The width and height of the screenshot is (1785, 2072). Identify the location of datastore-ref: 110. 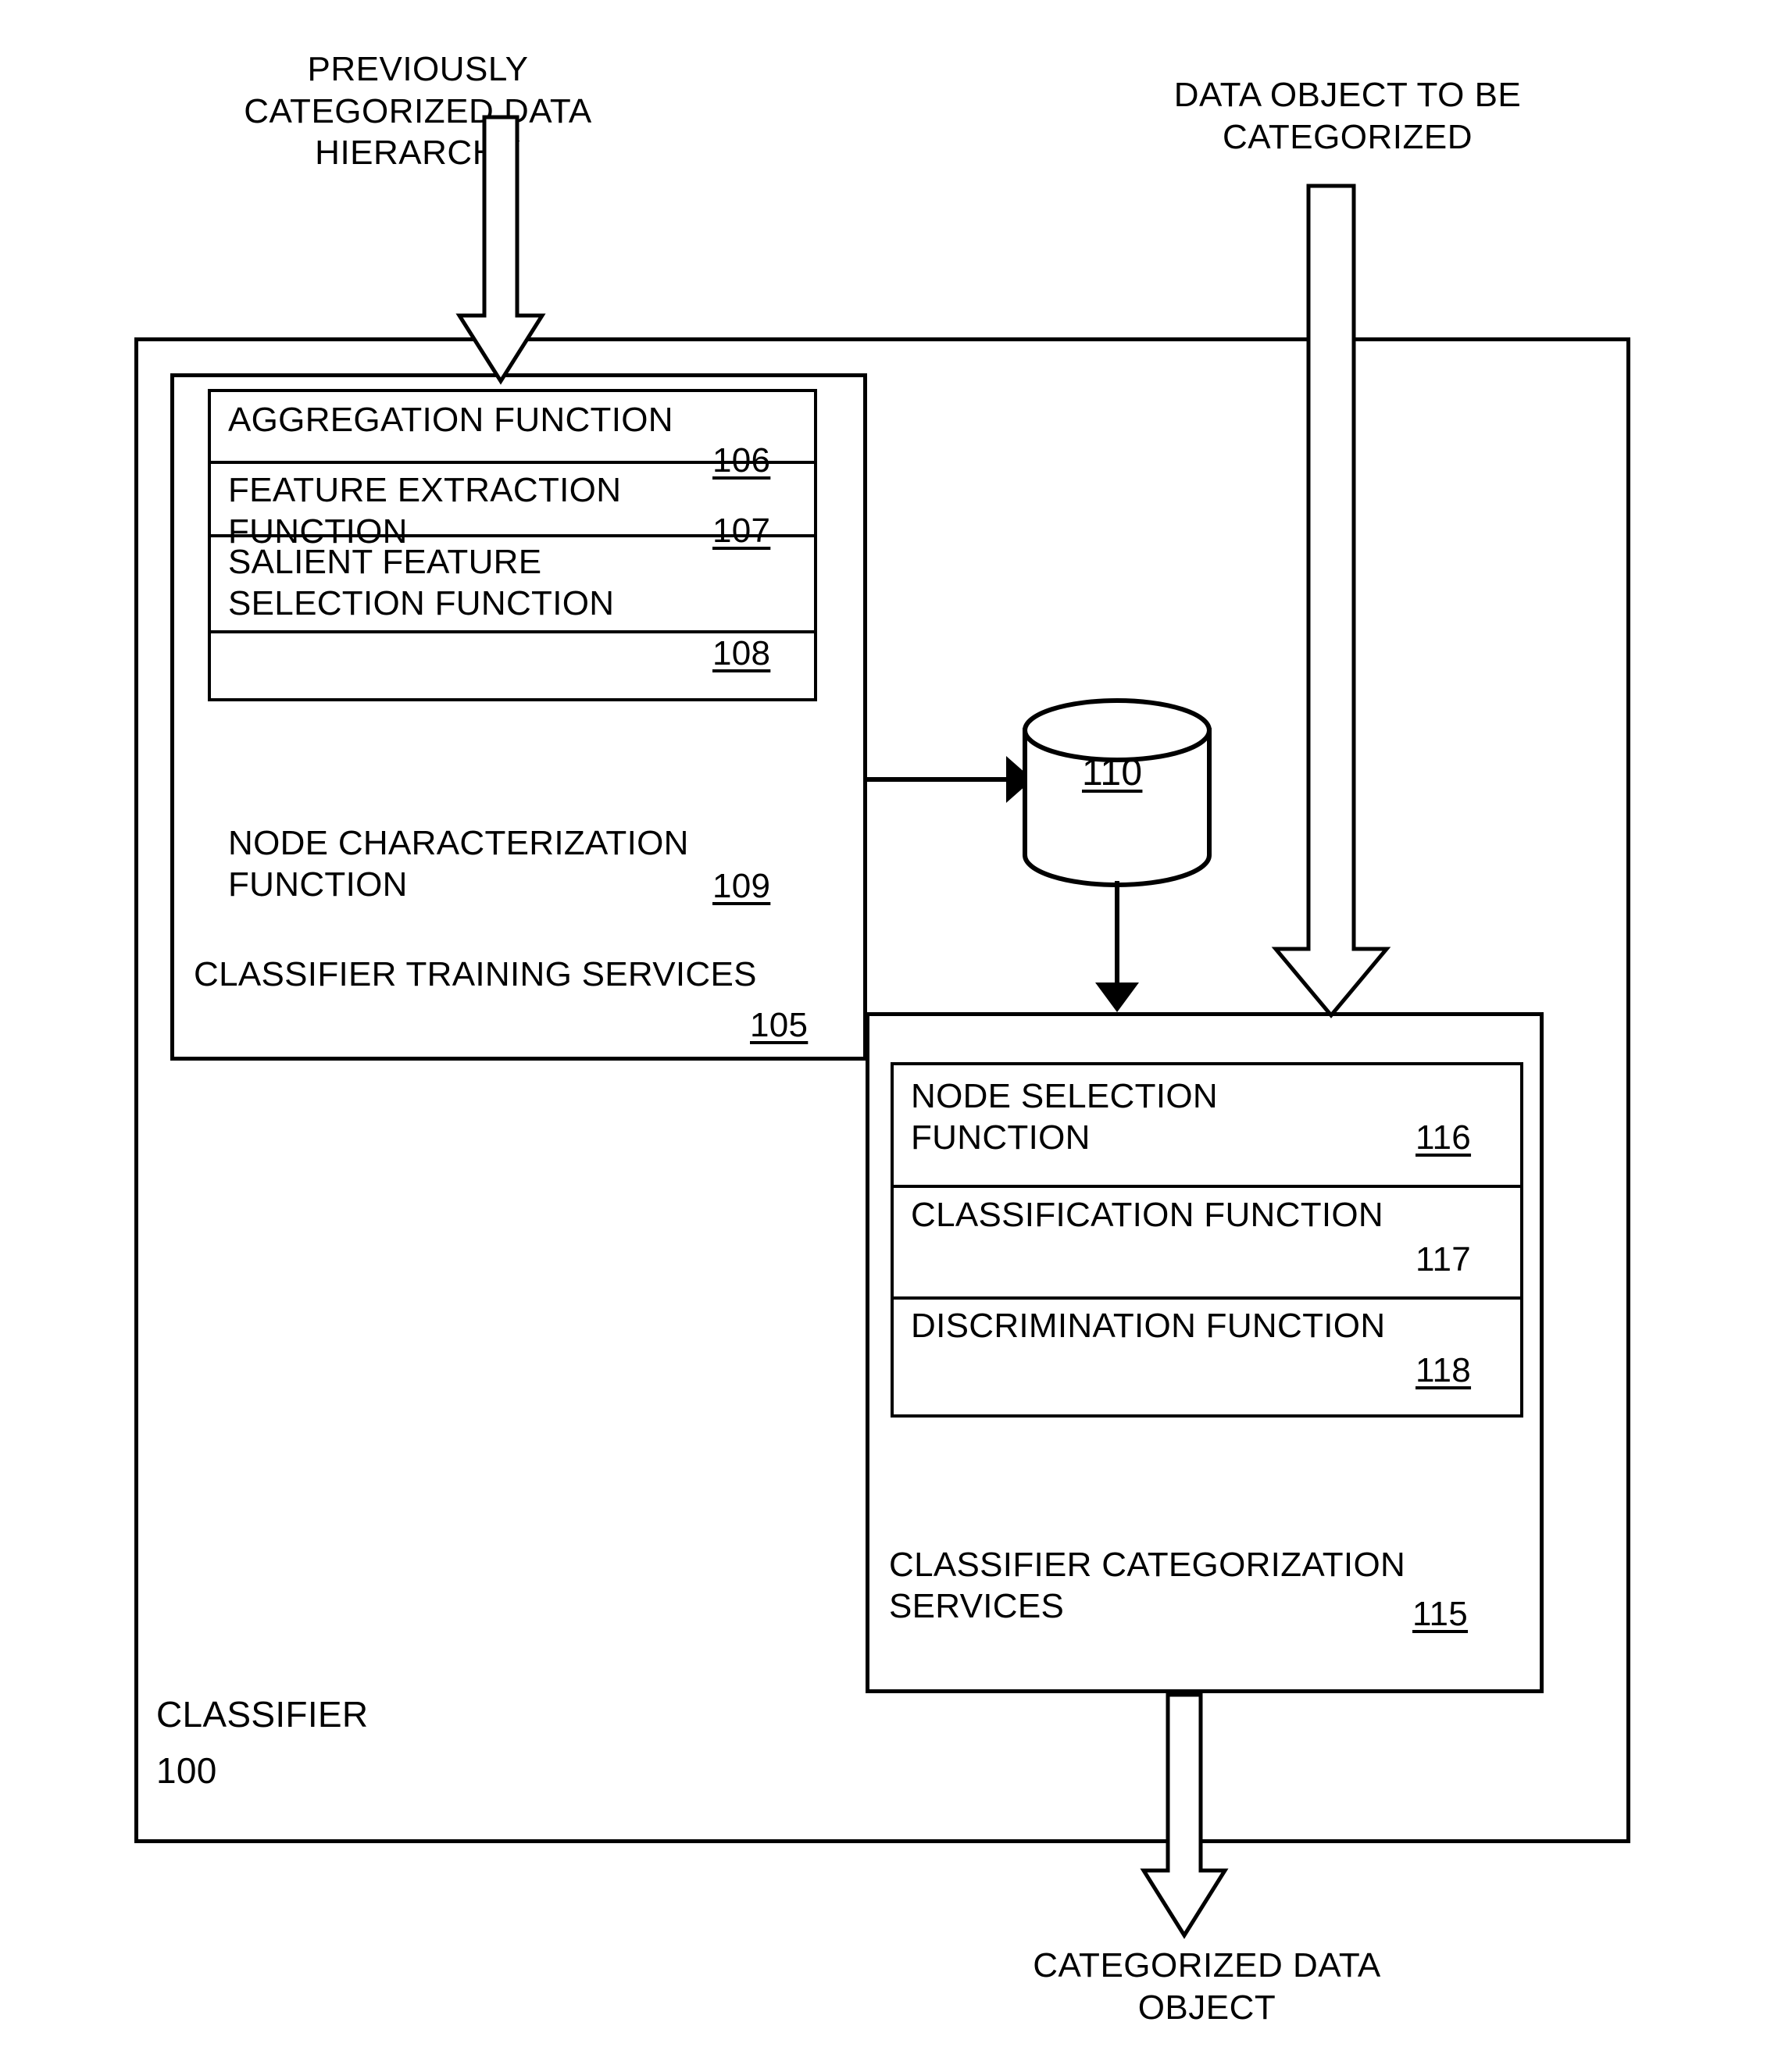
(1112, 773).